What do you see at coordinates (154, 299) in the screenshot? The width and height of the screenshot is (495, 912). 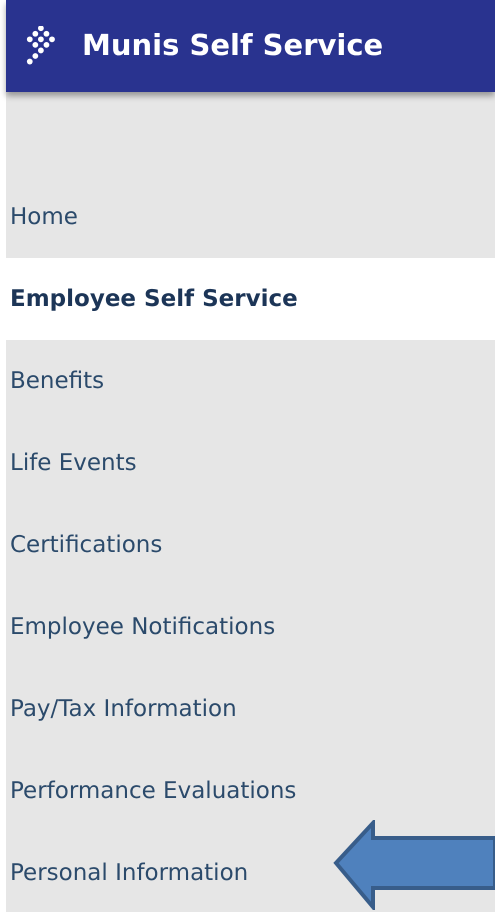 I see `nav-item: Employee Self Service` at bounding box center [154, 299].